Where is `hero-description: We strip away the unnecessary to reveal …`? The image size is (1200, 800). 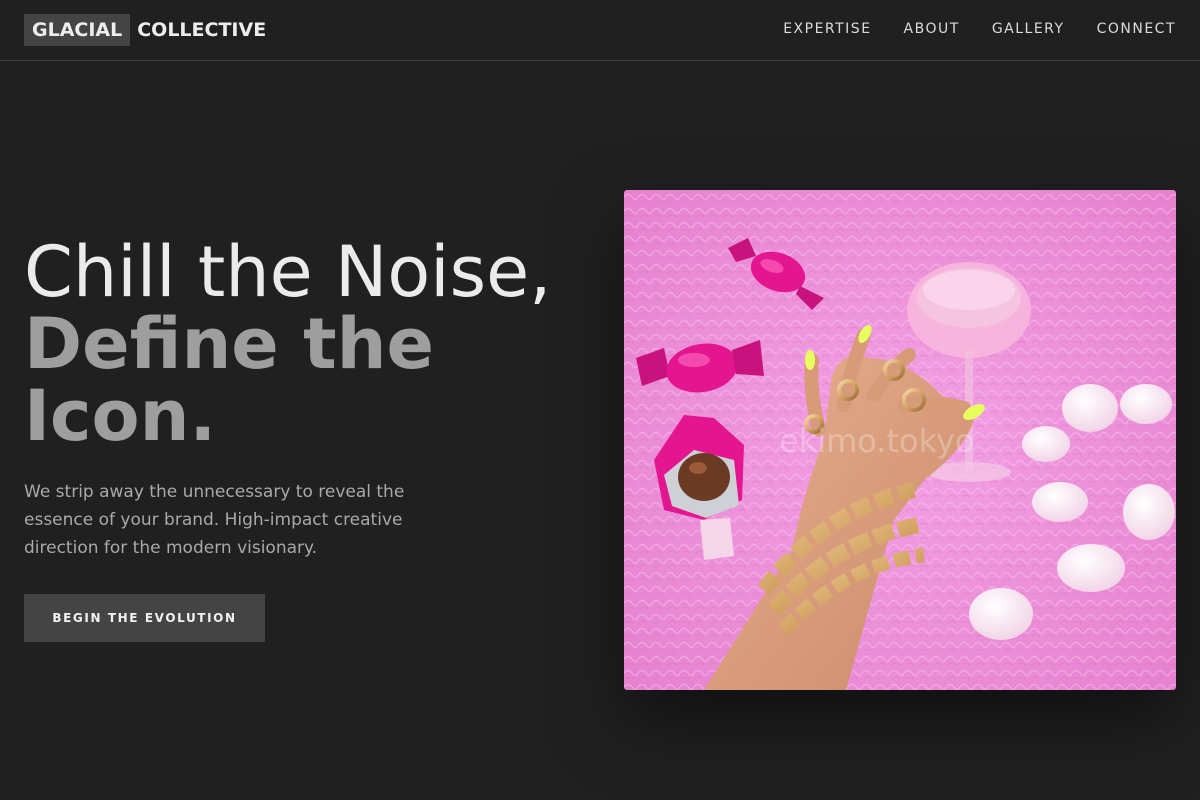 hero-description: We strip away the unnecessary to reveal … is located at coordinates (214, 520).